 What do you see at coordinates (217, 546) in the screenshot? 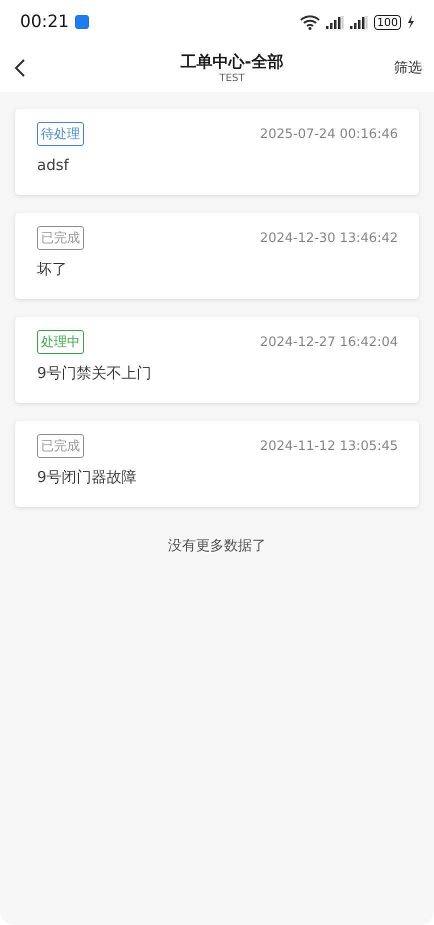
I see `no-more-text: 没有更多数据了` at bounding box center [217, 546].